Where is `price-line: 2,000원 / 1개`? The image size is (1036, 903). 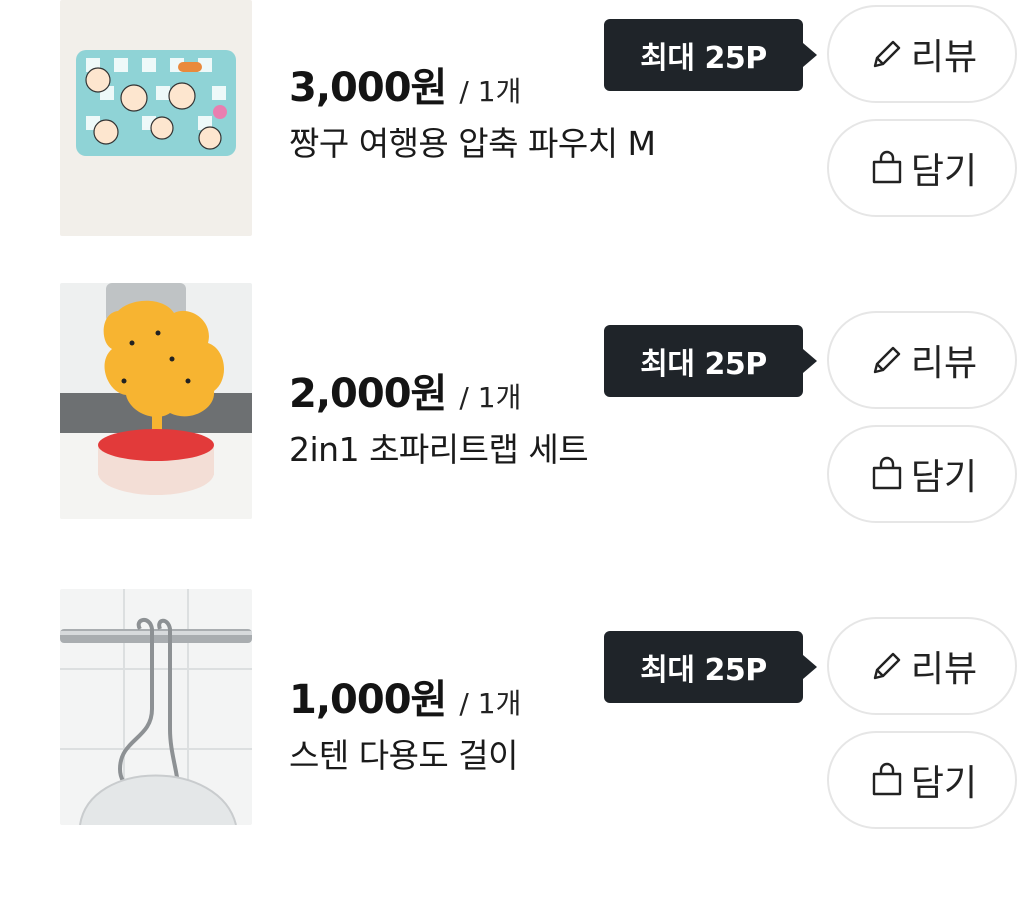 price-line: 2,000원 / 1개 is located at coordinates (405, 390).